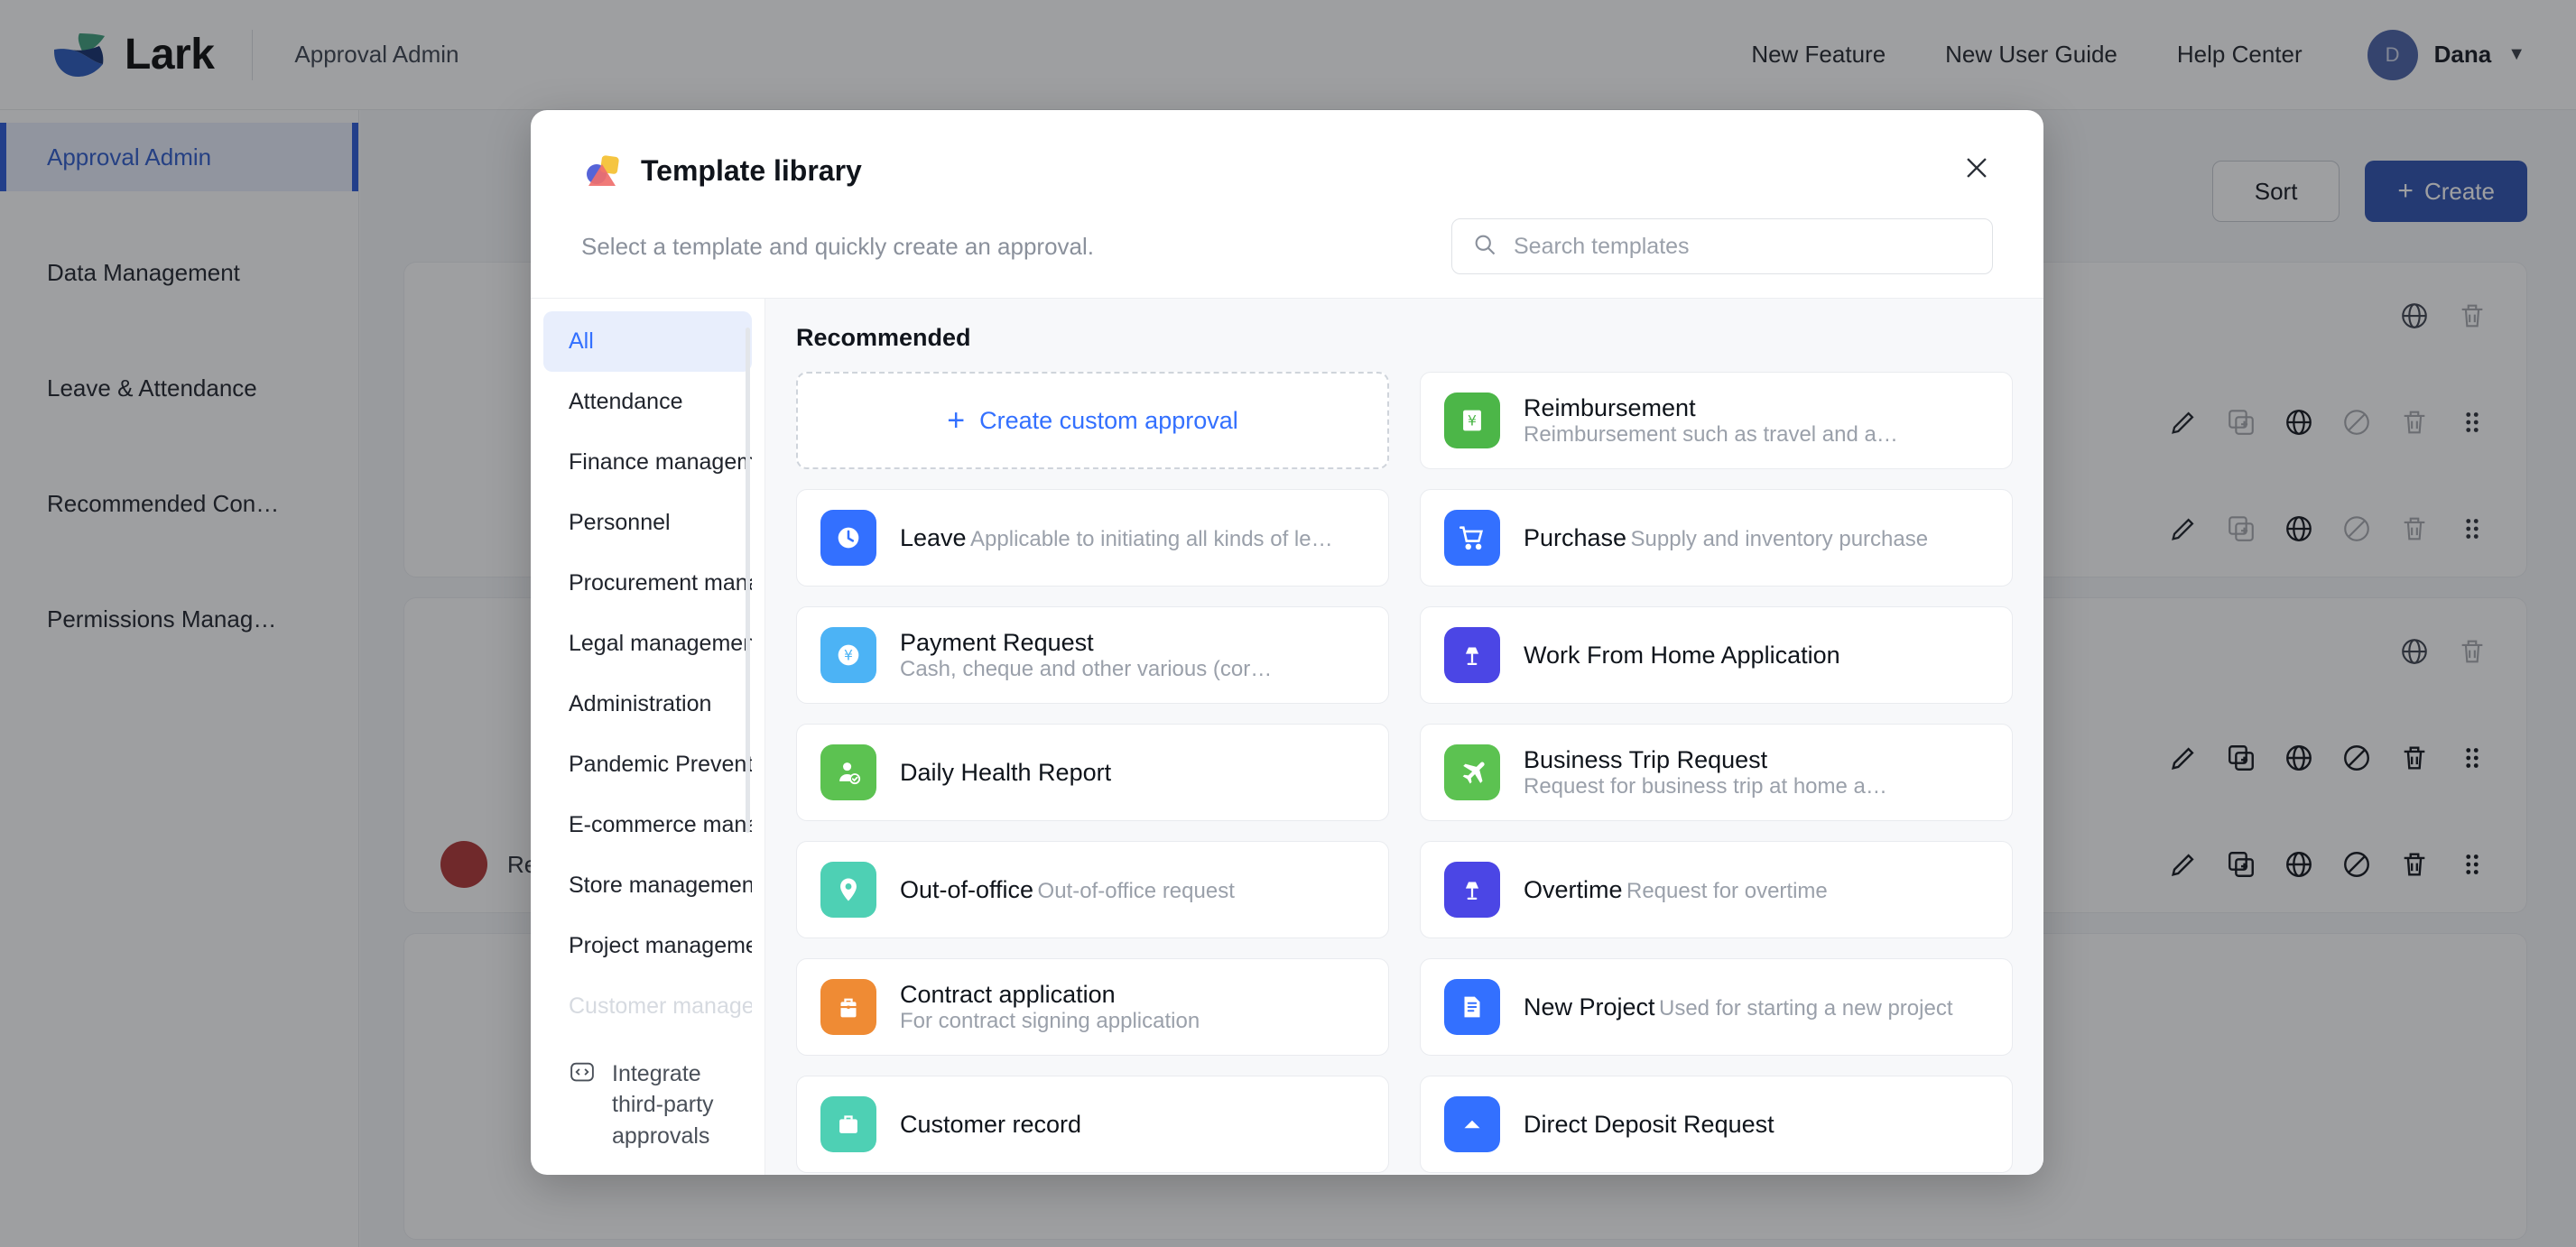 Image resolution: width=2576 pixels, height=1247 pixels. What do you see at coordinates (602, 170) in the screenshot?
I see `template-library-icon` at bounding box center [602, 170].